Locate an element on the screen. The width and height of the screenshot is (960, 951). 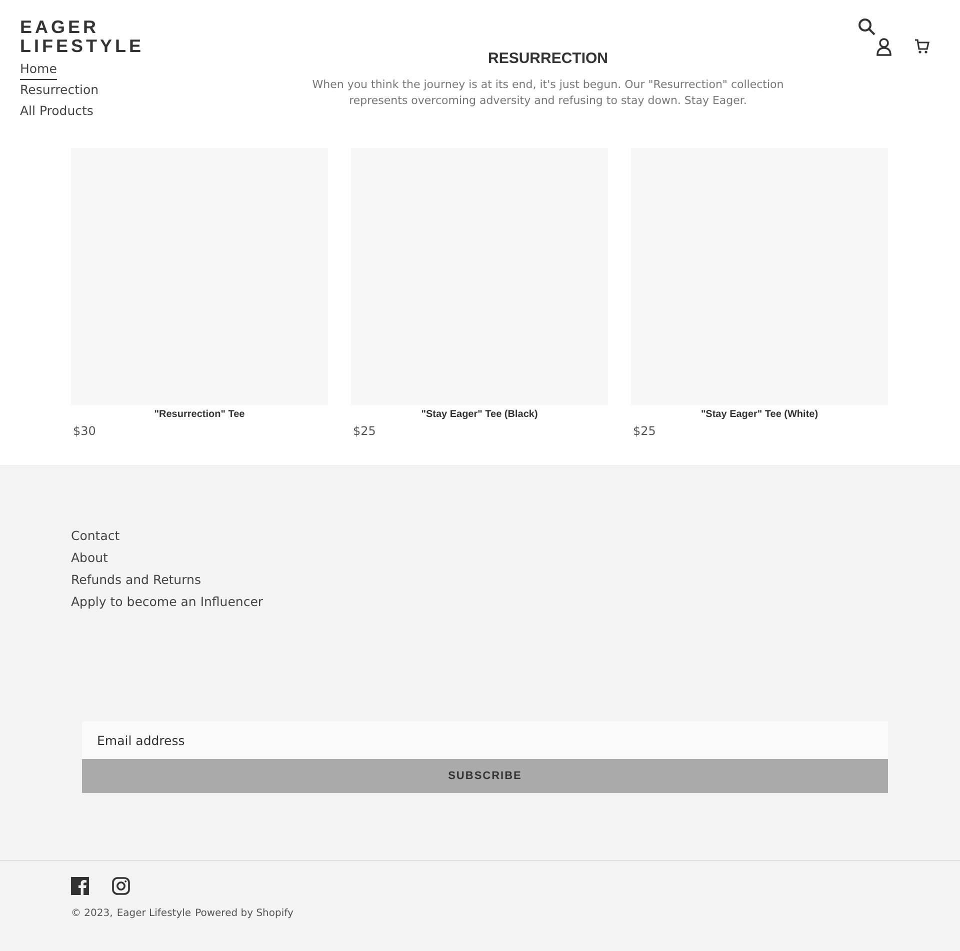
store-logo: EAGER LIFESTYLE is located at coordinates (85, 37).